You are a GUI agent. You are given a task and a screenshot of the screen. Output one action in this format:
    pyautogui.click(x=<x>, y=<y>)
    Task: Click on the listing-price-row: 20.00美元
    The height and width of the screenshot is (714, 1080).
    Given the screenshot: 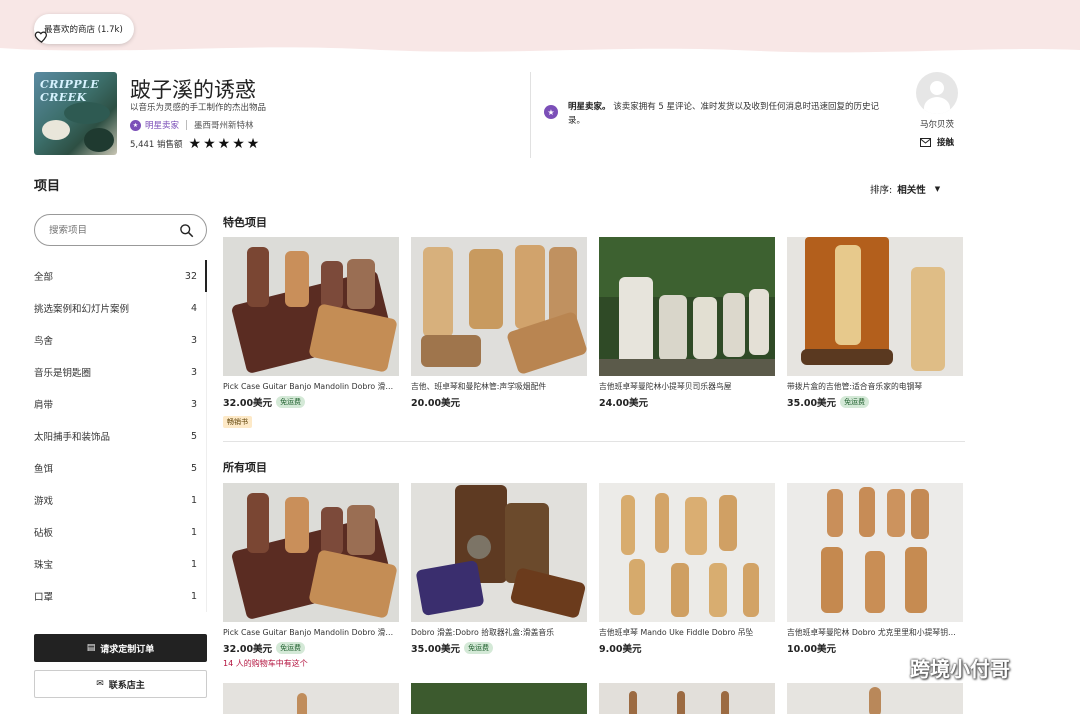 What is the action you would take?
    pyautogui.click(x=499, y=402)
    